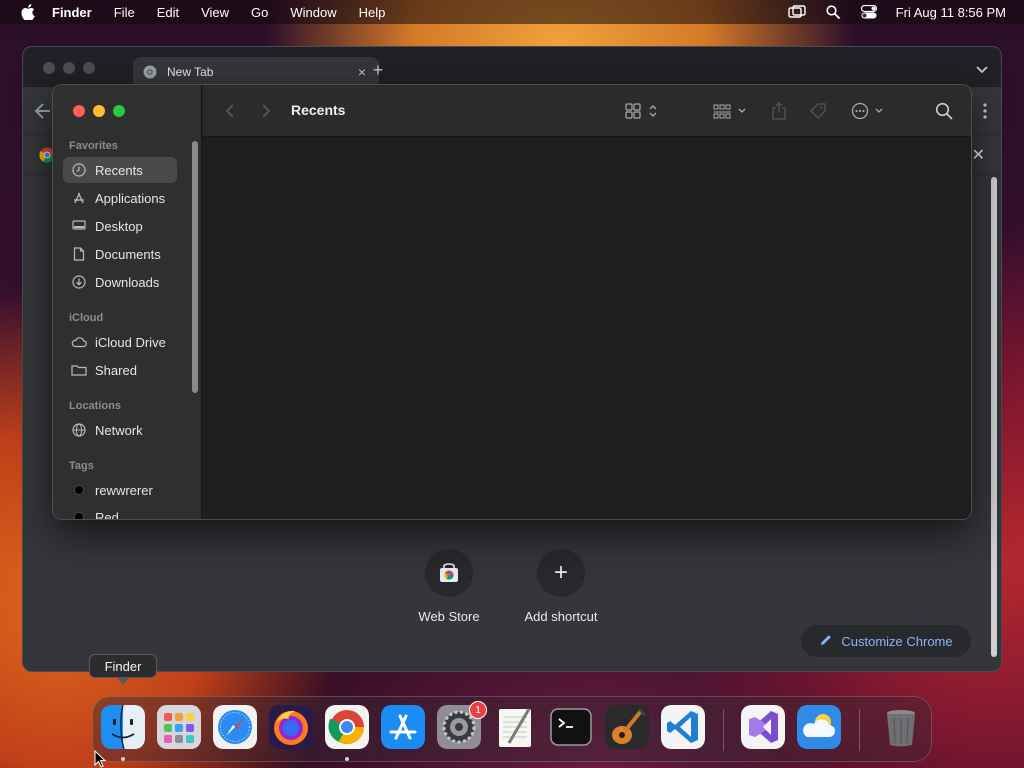  I want to click on dock-trash-icon, so click(901, 727).